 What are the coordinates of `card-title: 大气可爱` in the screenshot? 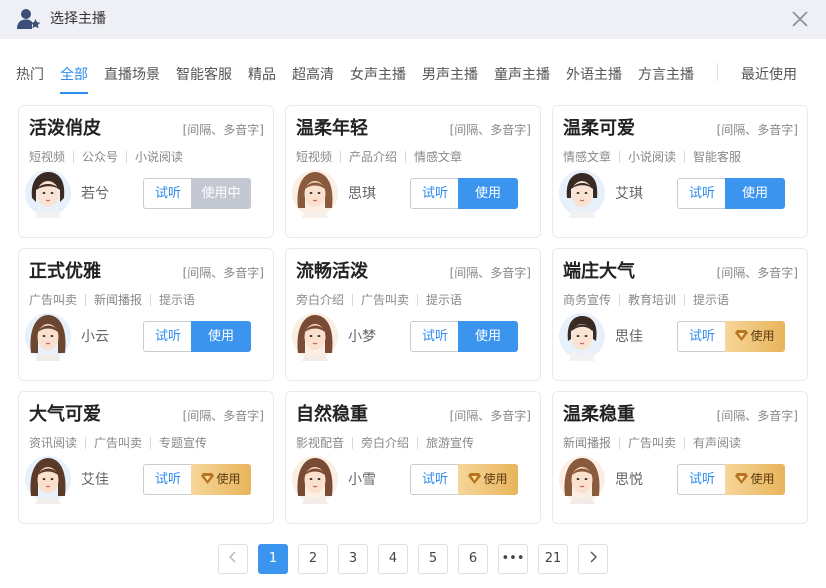 It's located at (65, 414).